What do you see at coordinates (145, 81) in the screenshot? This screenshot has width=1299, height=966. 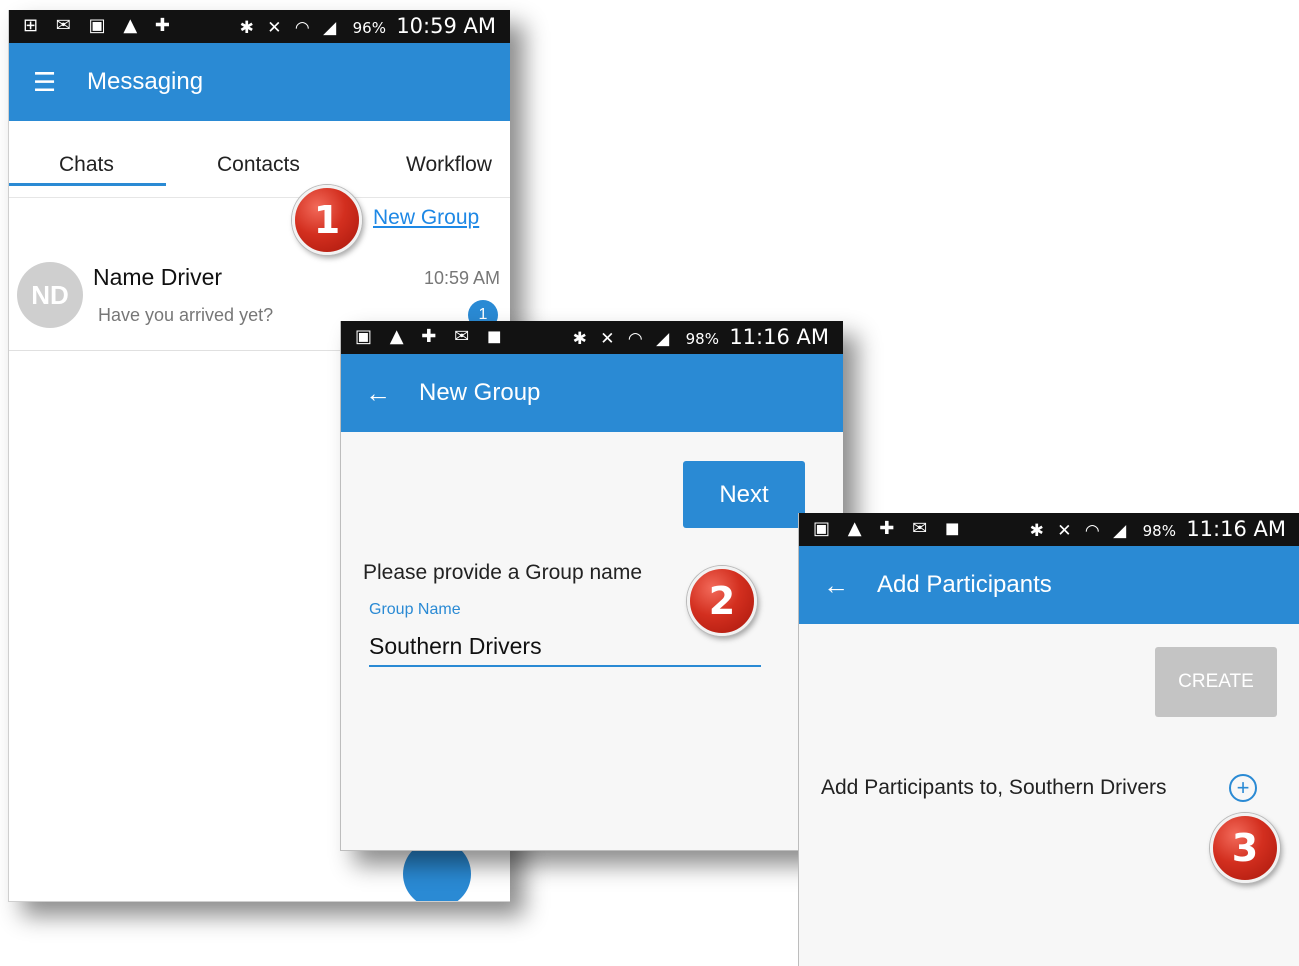 I see `app-title: Messaging` at bounding box center [145, 81].